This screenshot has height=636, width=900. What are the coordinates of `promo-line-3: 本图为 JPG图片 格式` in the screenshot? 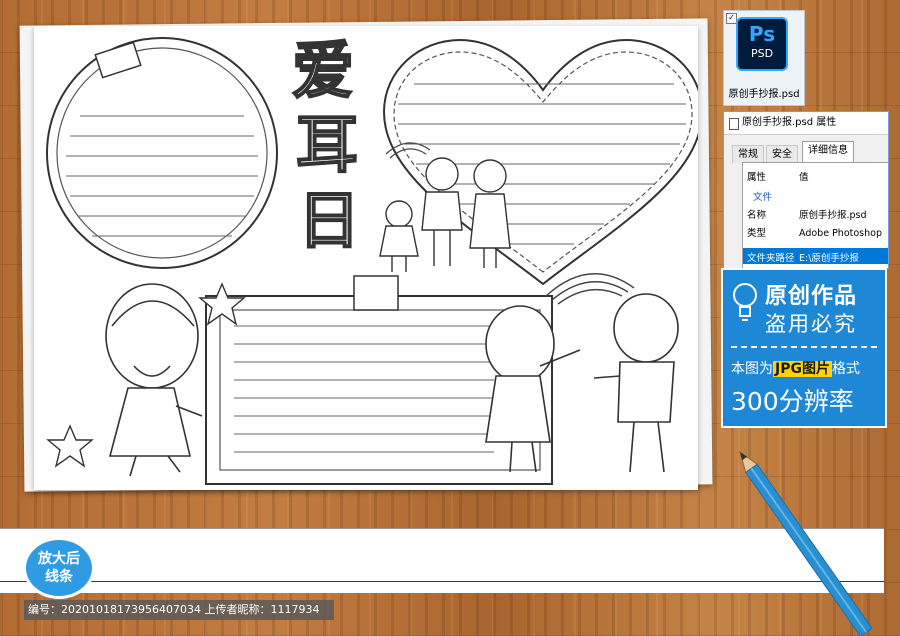 It's located at (795, 368).